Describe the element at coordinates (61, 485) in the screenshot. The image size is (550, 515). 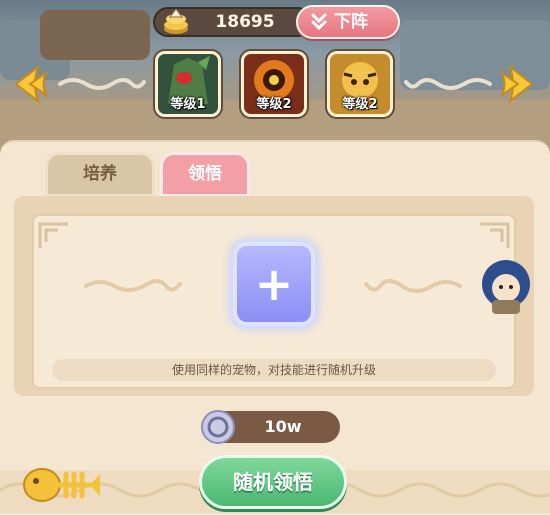
I see `fish-bone-icon` at that location.